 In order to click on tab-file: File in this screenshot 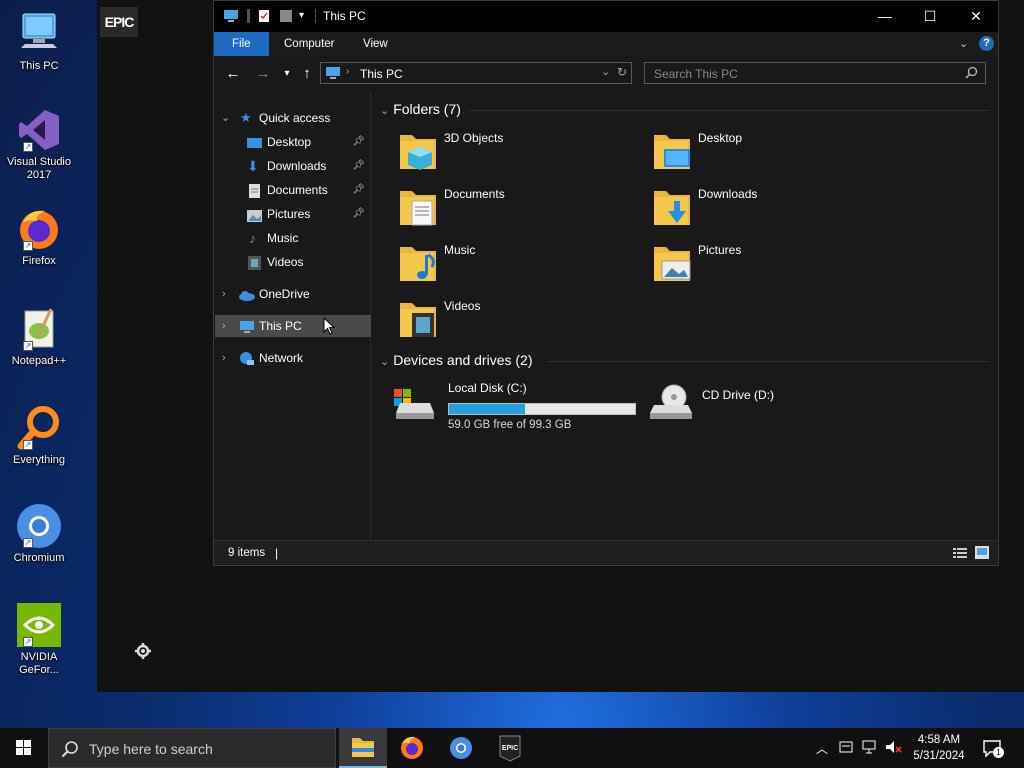, I will do `click(241, 44)`.